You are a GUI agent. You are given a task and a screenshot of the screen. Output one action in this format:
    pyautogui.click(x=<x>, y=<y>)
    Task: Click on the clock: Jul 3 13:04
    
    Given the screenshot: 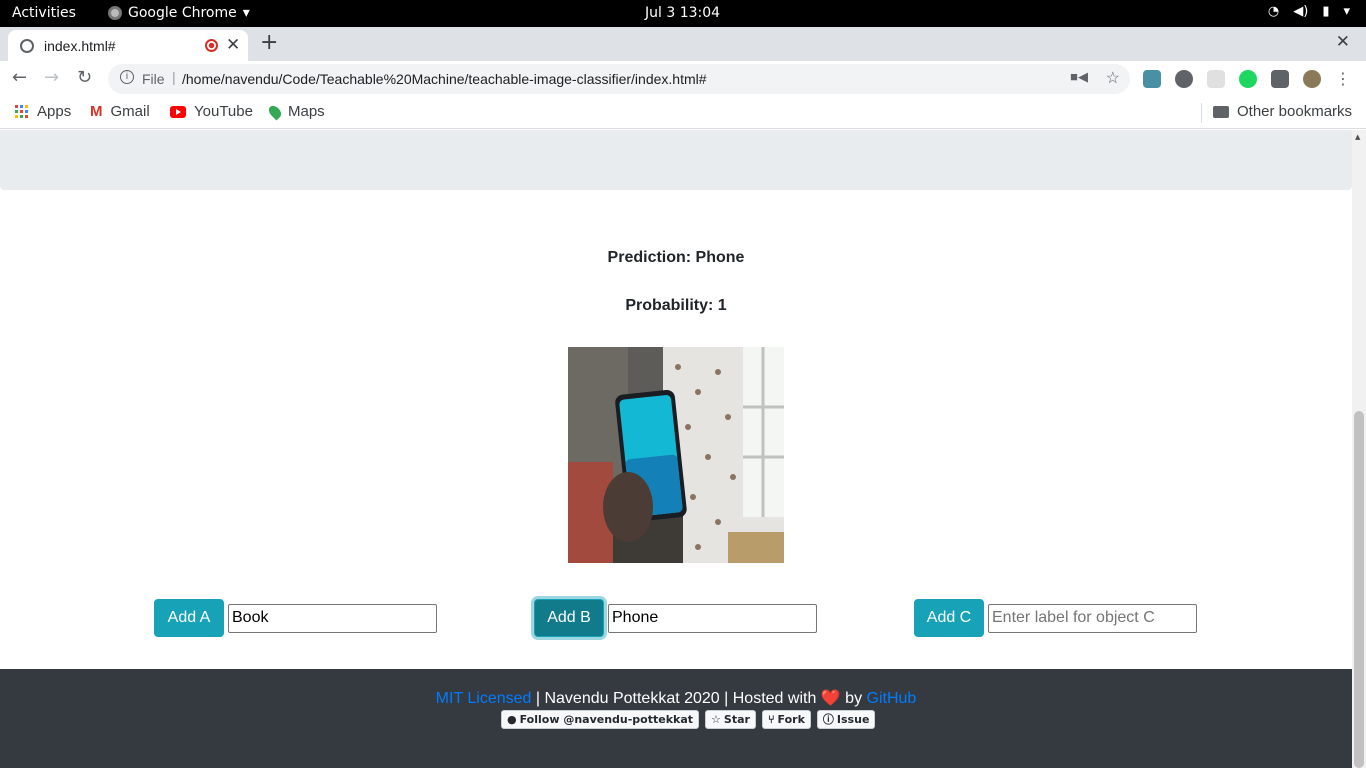 What is the action you would take?
    pyautogui.click(x=682, y=13)
    